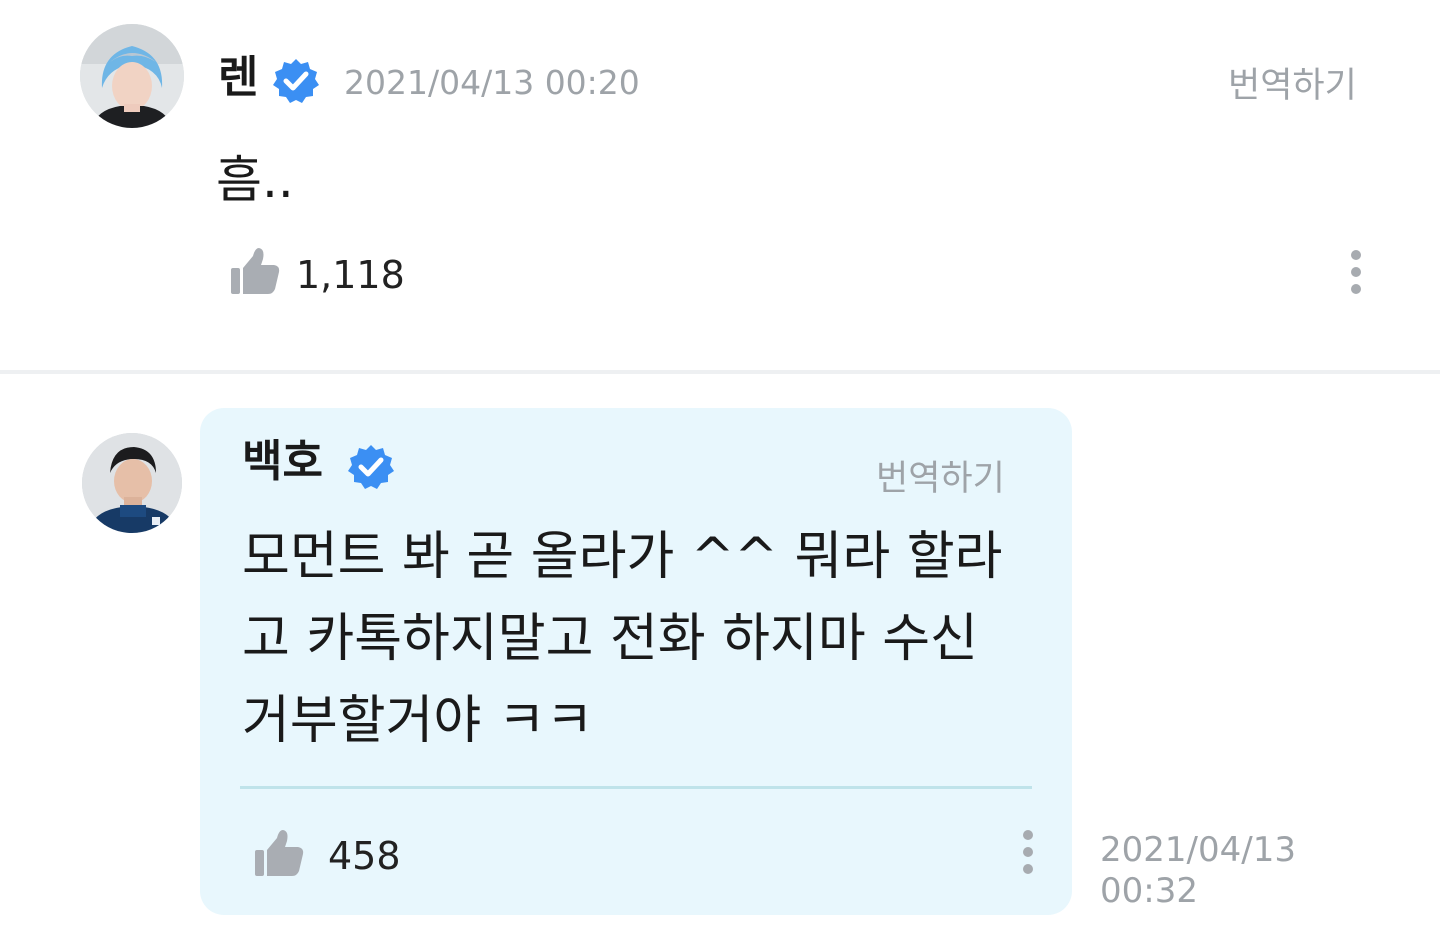 This screenshot has height=937, width=1440. I want to click on like-count: 1,118, so click(350, 275).